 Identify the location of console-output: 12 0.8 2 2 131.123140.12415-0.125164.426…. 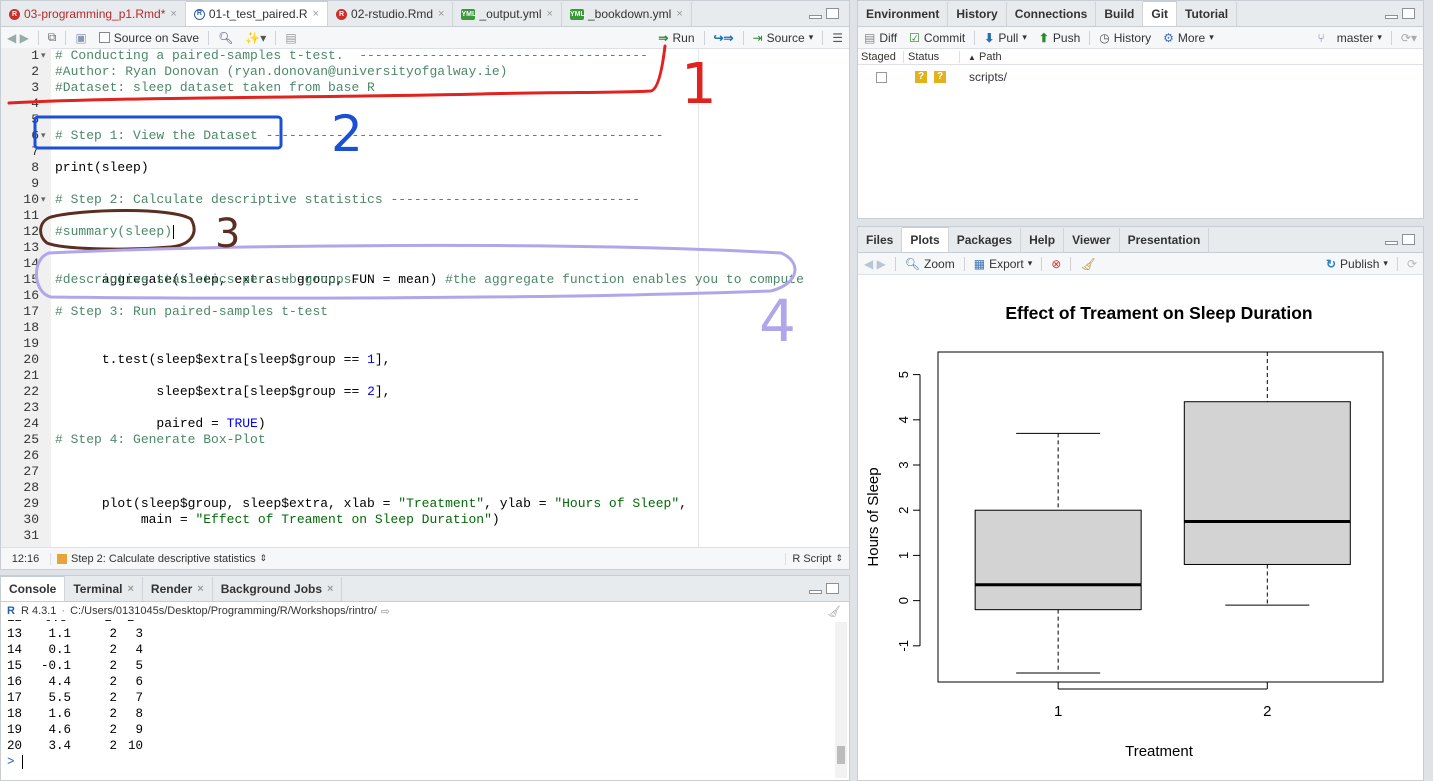
(417, 700).